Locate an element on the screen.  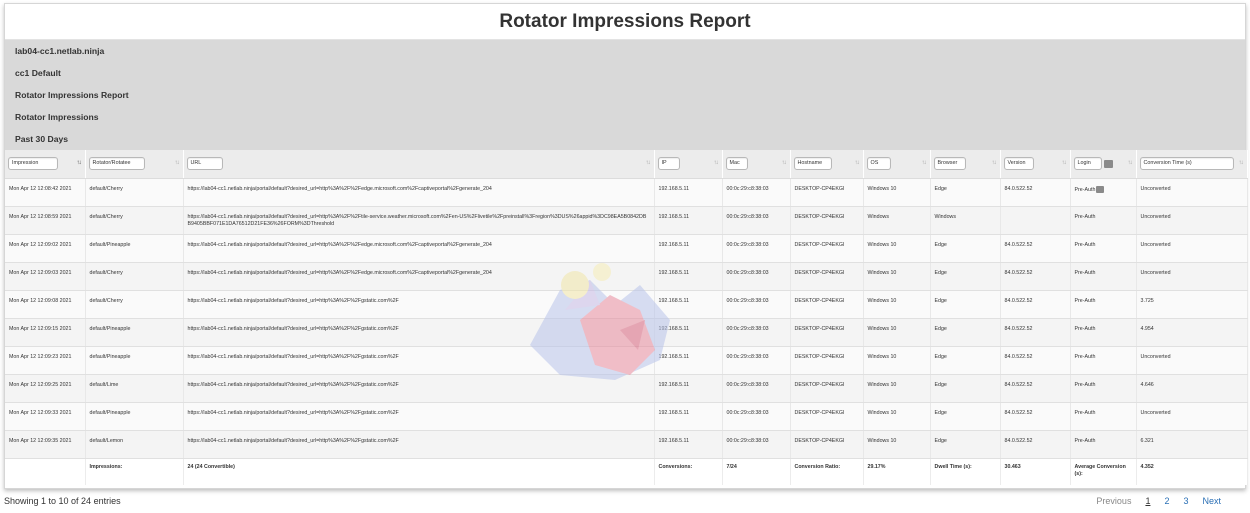
column-header-rotator-rotatee: Rotator/Rotatee ↑↓ is located at coordinates (134, 164).